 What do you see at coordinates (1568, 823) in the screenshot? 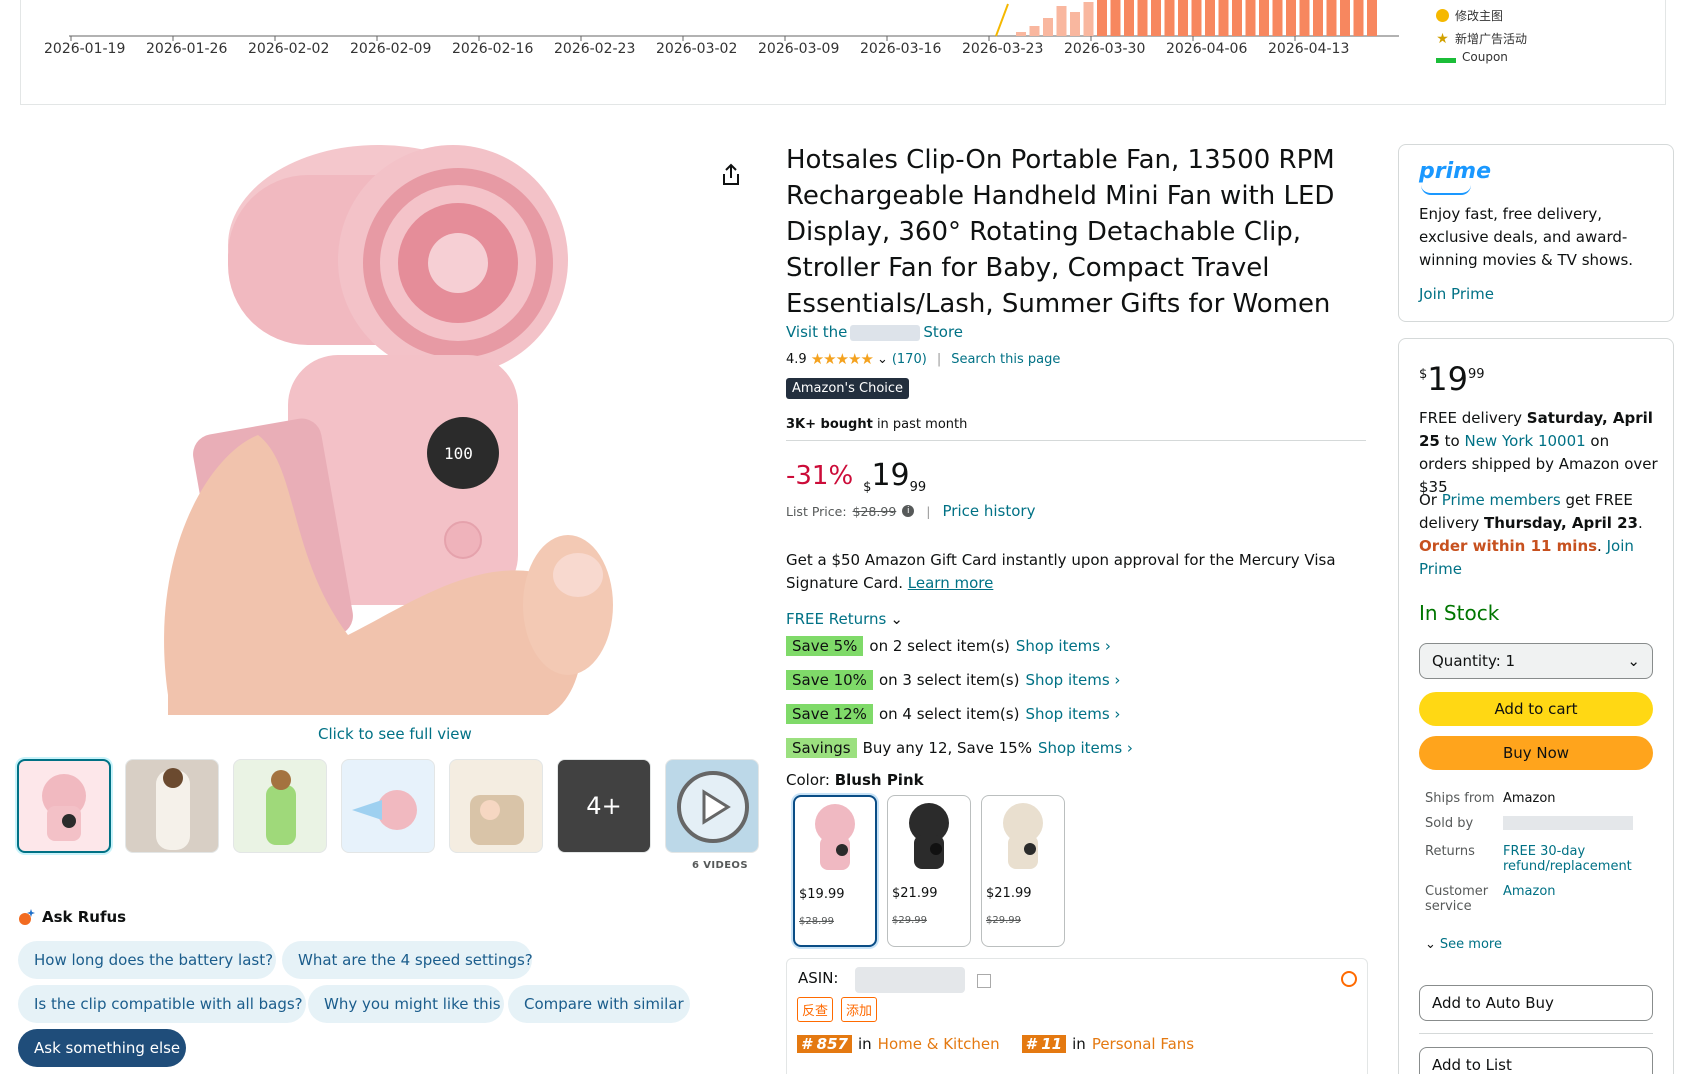
I see `seller-redacted` at bounding box center [1568, 823].